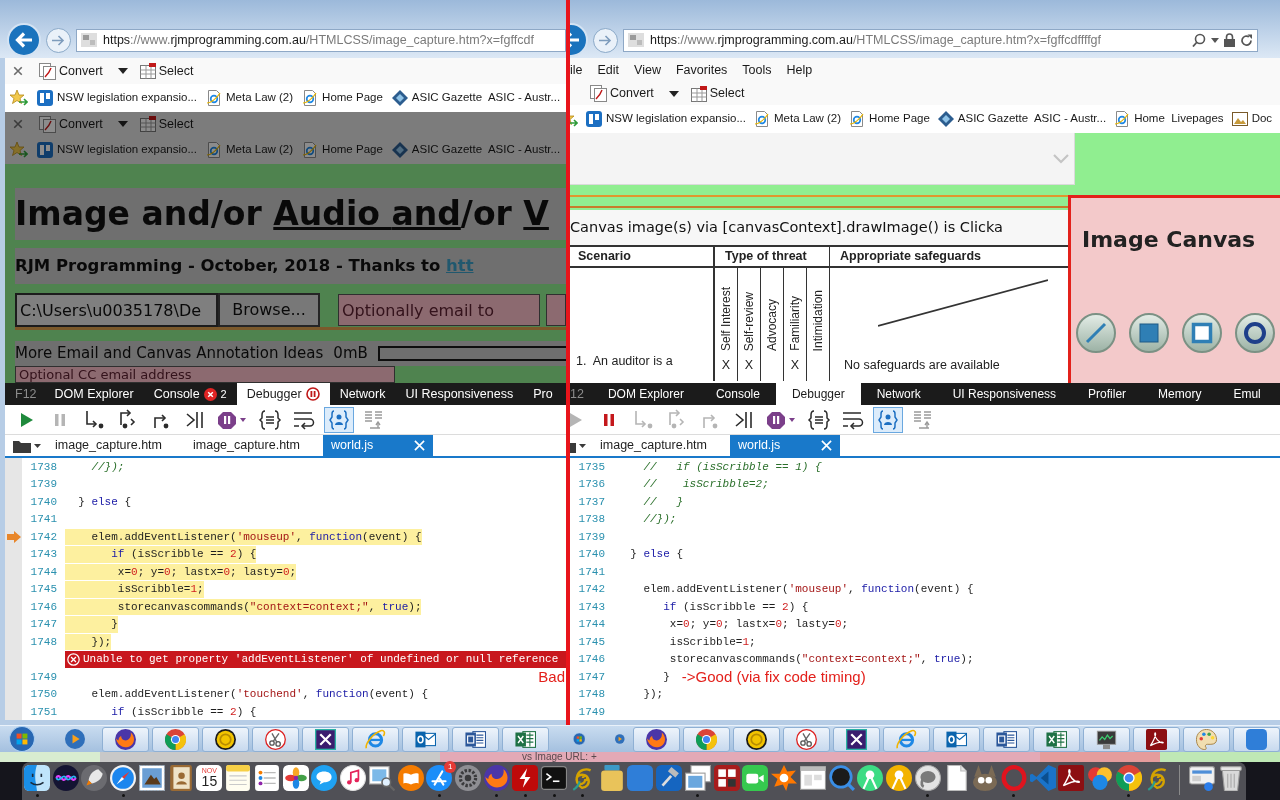 This screenshot has height=800, width=1280. I want to click on menu-item: ile, so click(576, 70).